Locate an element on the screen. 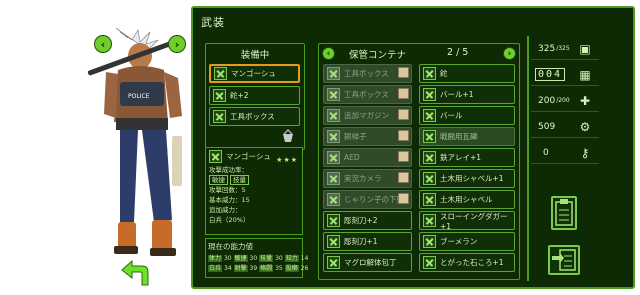  storage-slot: 鉄アレイ+1 is located at coordinates (467, 157).